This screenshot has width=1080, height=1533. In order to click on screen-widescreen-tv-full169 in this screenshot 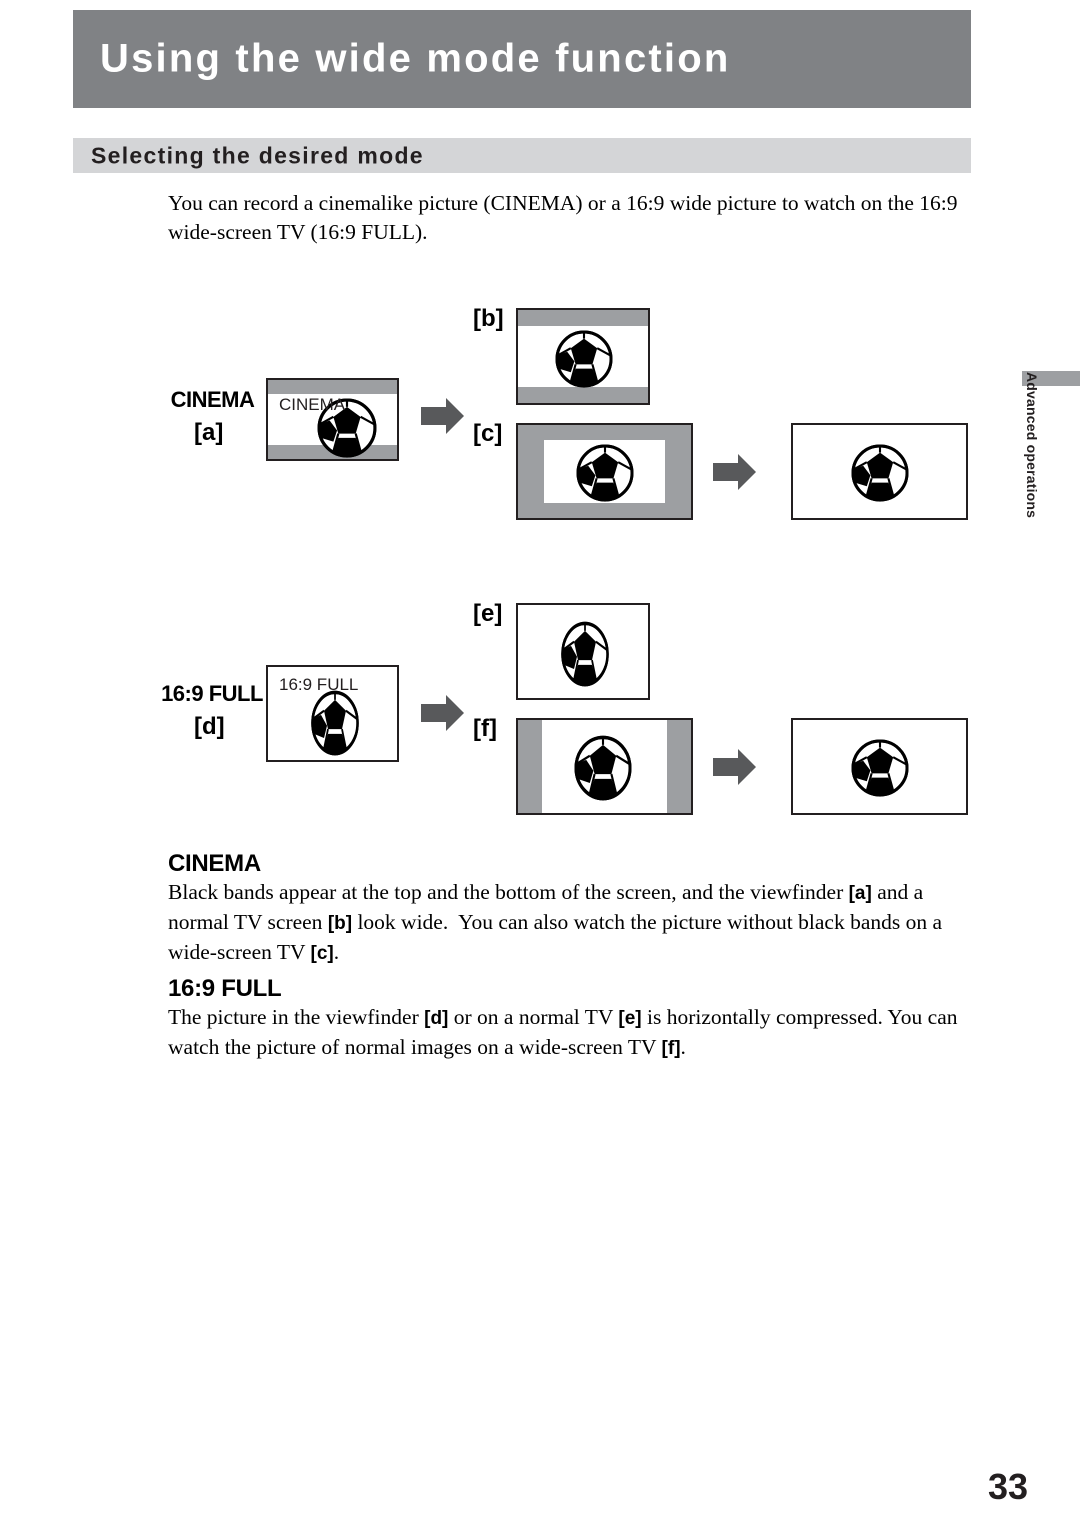, I will do `click(604, 766)`.